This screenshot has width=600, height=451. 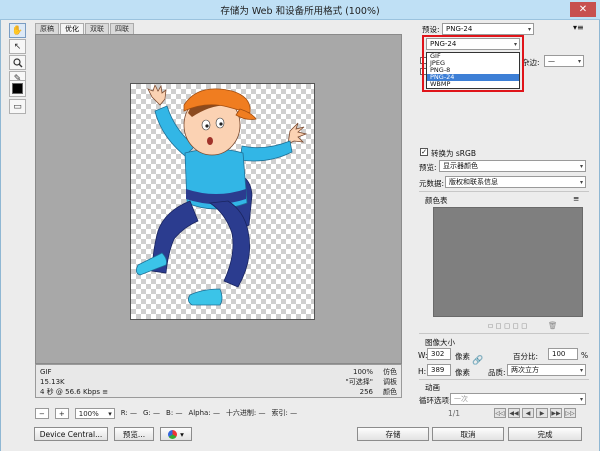 I want to click on tab-2up: 双联, so click(x=97, y=28).